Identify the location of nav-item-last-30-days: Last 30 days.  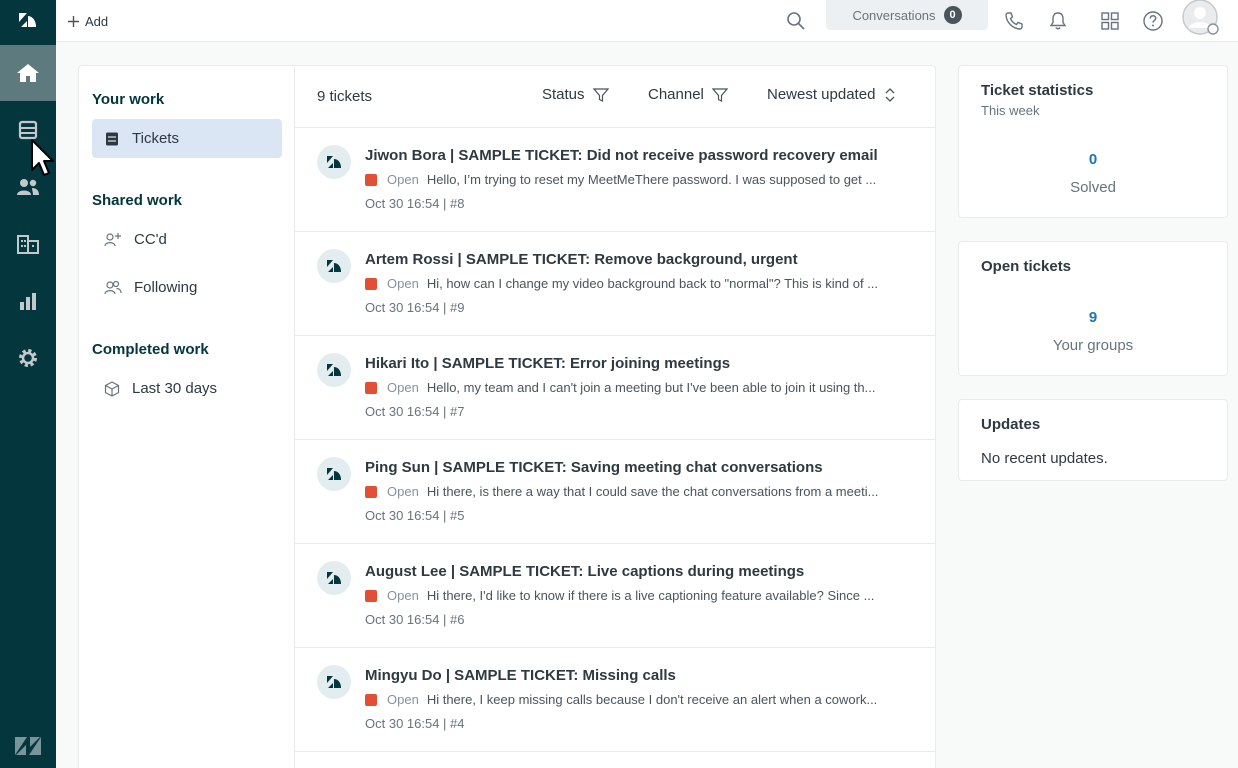
(187, 388).